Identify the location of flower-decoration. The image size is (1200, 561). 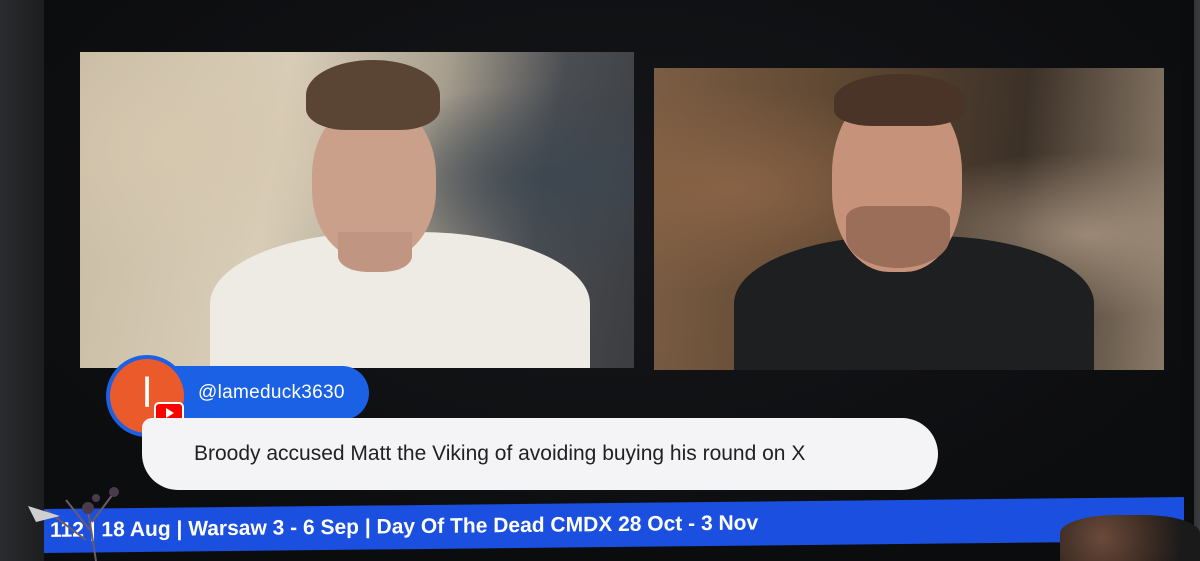
(1130, 538).